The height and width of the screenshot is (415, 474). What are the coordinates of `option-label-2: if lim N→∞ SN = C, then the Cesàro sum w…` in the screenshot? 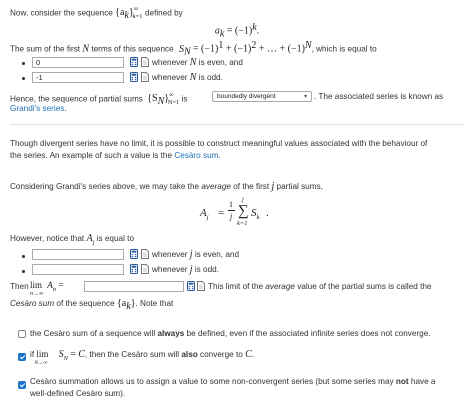 It's located at (142, 357).